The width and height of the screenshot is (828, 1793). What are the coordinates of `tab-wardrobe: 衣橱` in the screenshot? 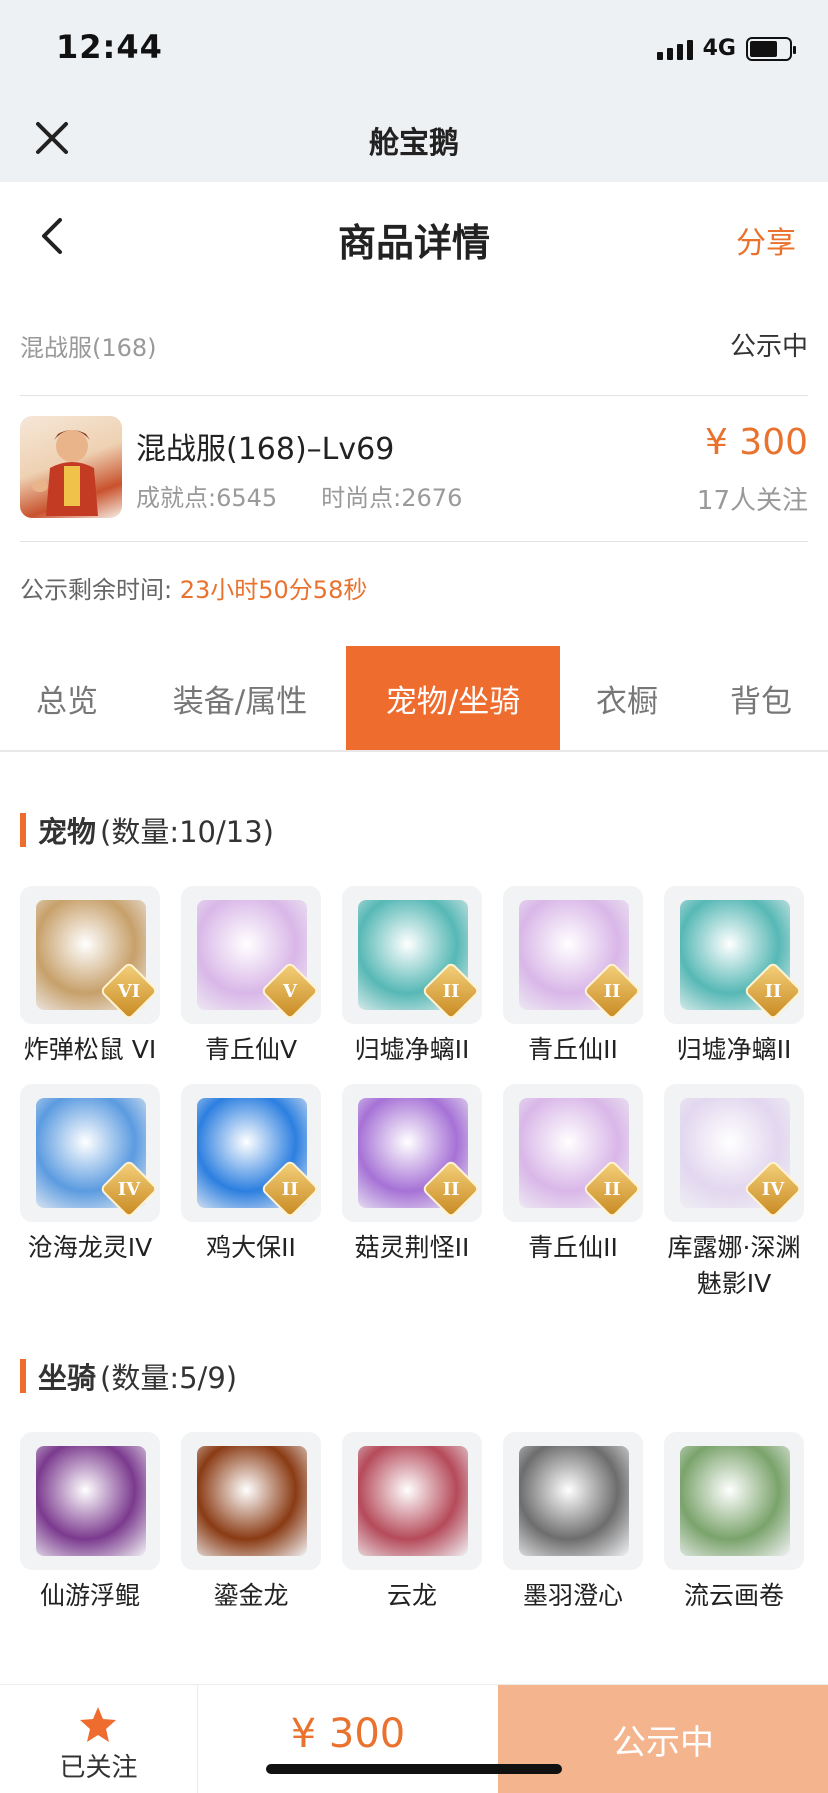 It's located at (627, 698).